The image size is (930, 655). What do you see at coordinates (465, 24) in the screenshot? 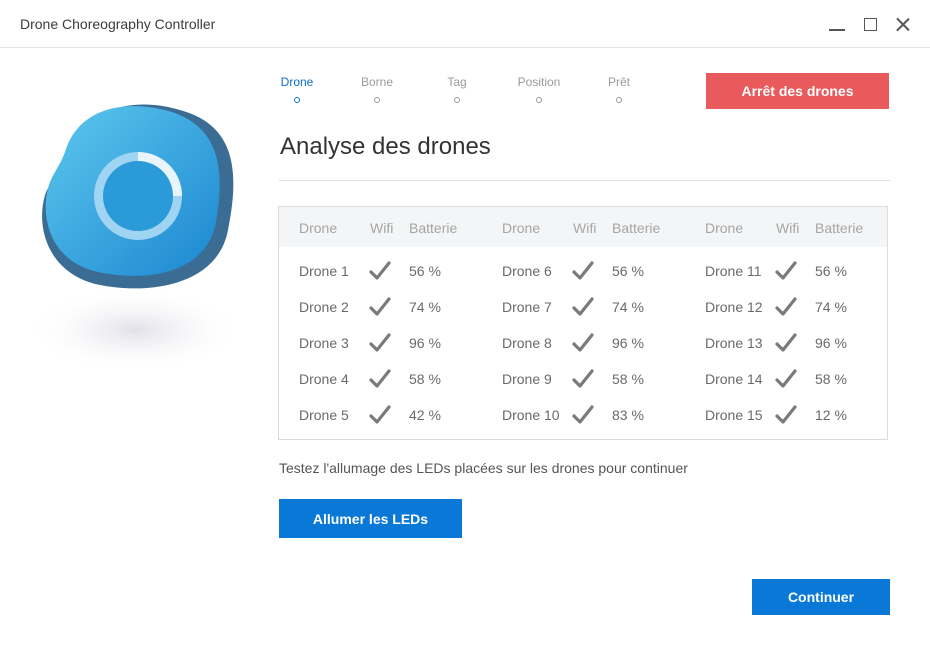
I see `title-bar: Drone Choreography Controller` at bounding box center [465, 24].